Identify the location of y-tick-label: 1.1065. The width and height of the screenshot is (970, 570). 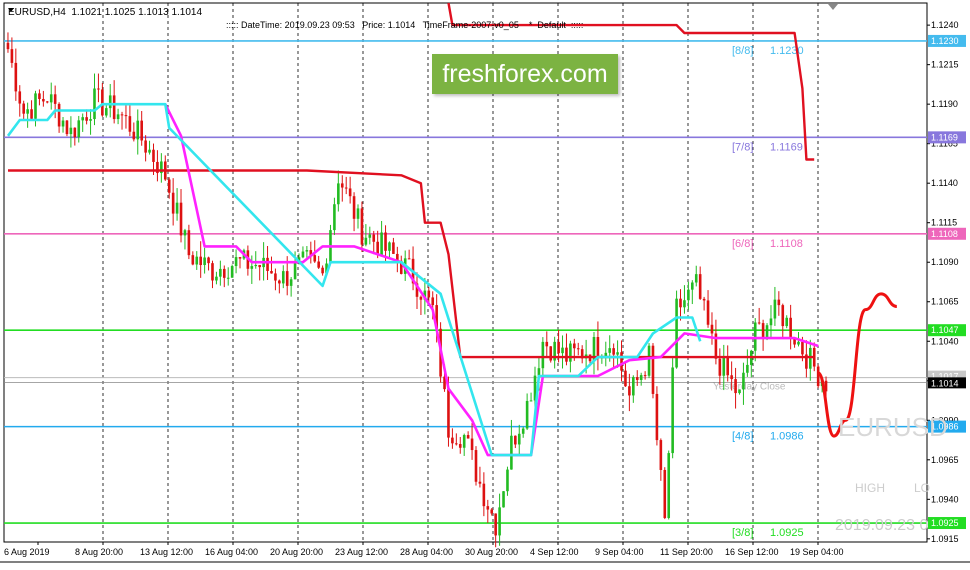
(945, 302).